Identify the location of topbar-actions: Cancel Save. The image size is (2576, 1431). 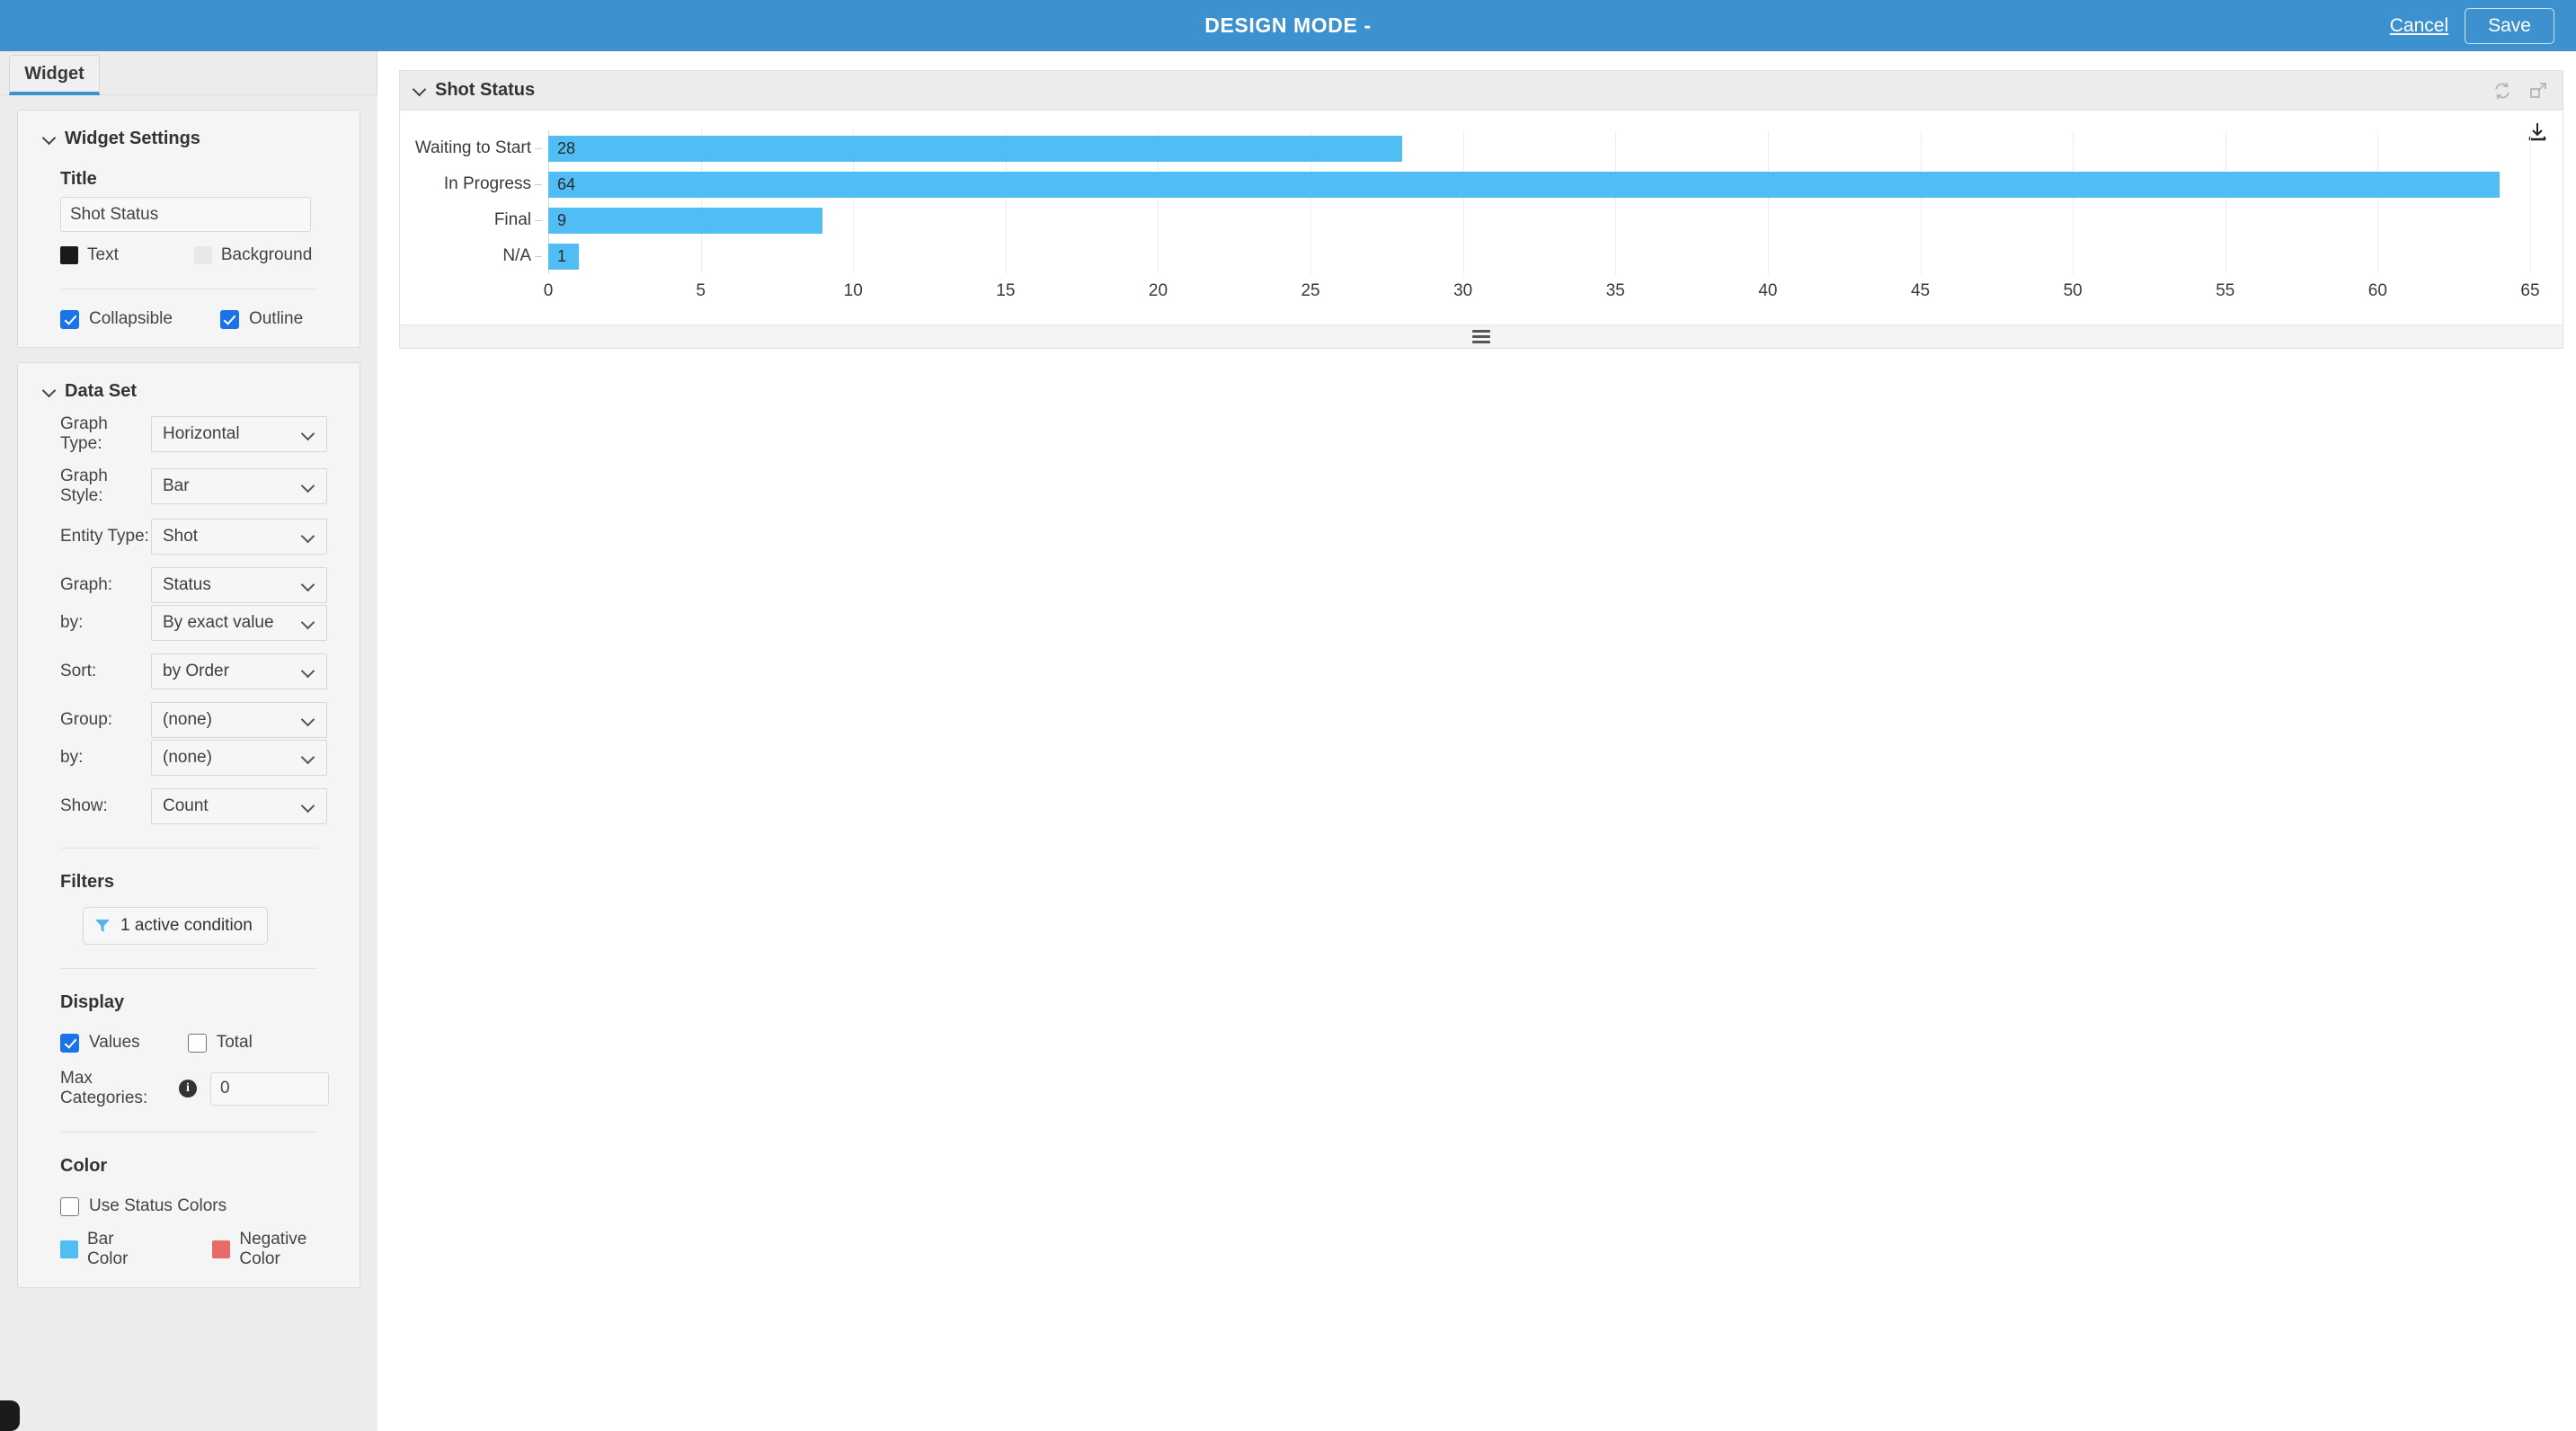
(2472, 25).